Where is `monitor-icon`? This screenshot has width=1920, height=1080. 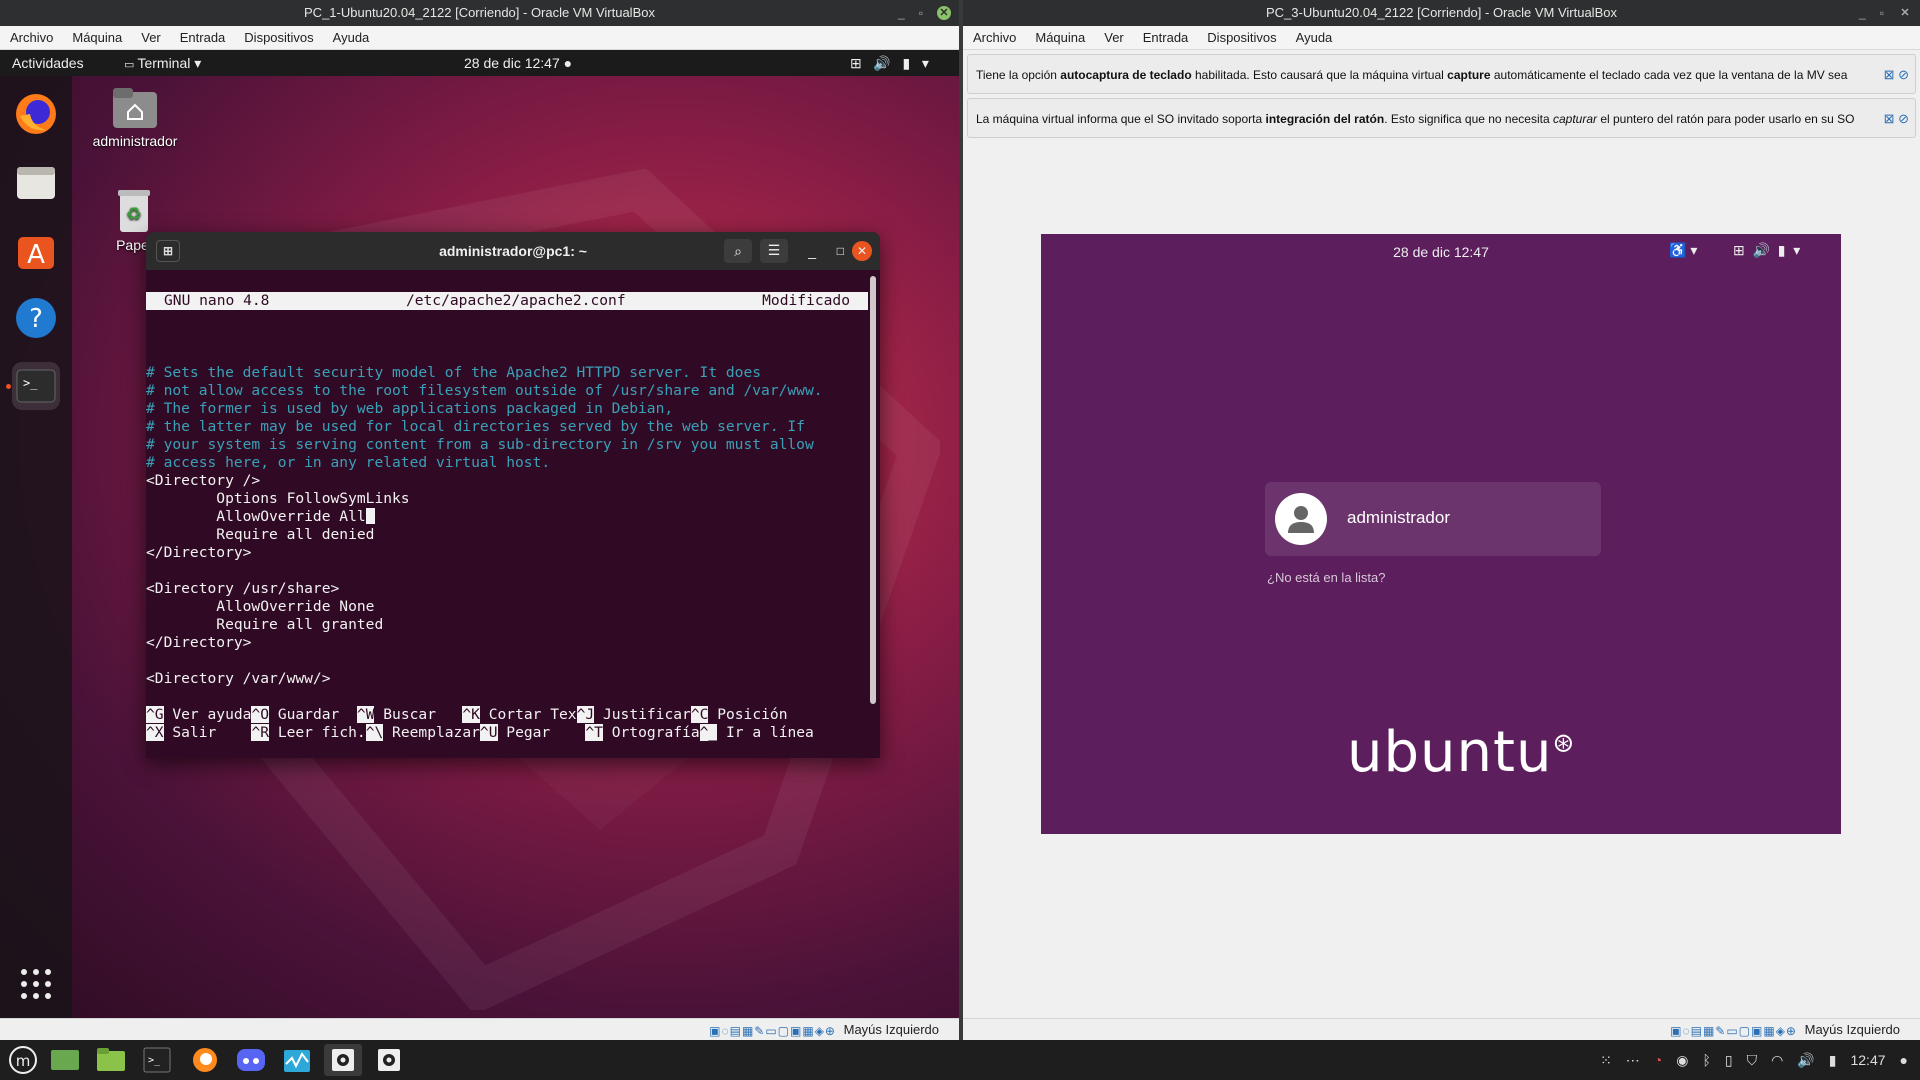
monitor-icon is located at coordinates (297, 1060).